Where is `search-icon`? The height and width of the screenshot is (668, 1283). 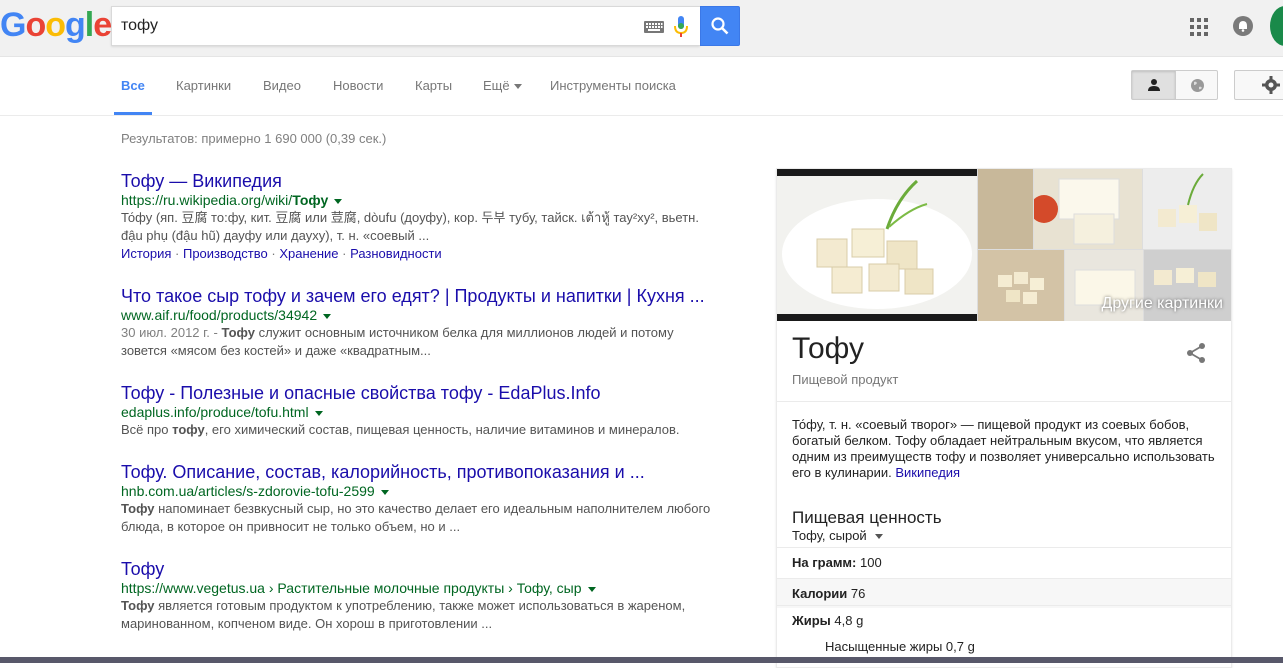 search-icon is located at coordinates (720, 26).